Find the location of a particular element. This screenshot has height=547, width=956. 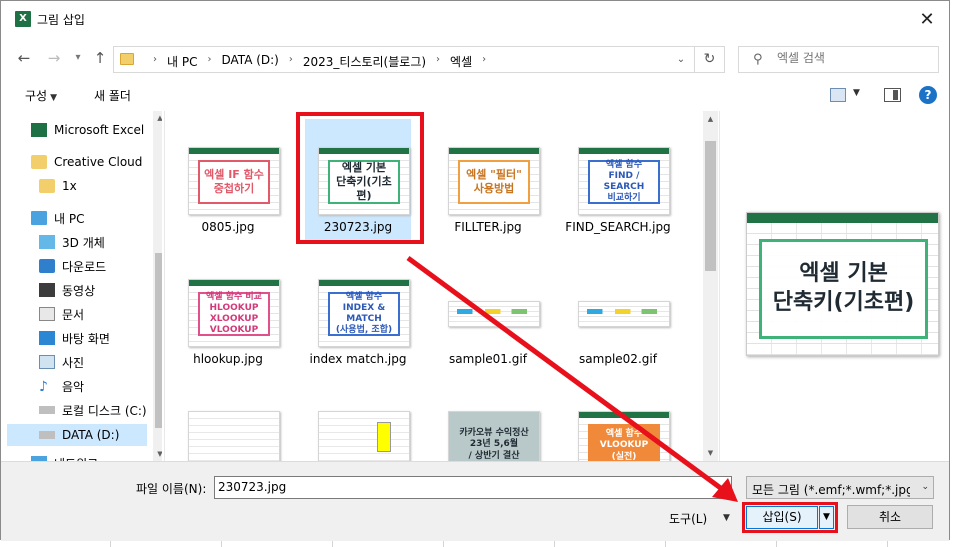

thumbnail-text-line: / 상반기 결산 is located at coordinates (494, 455).